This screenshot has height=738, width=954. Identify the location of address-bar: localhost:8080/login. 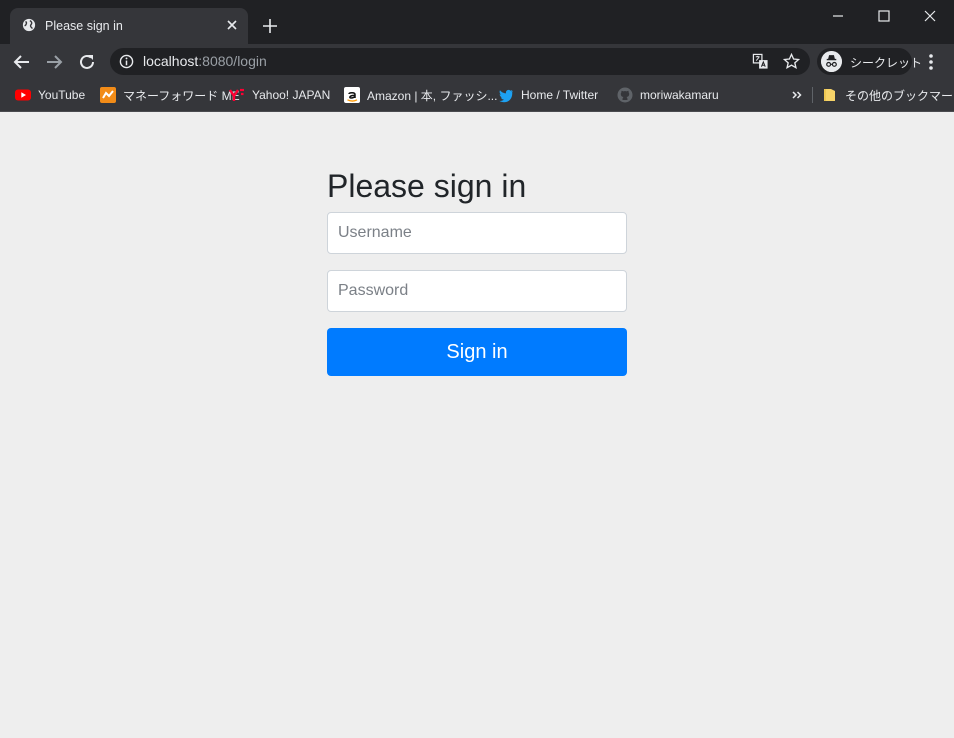
(460, 61).